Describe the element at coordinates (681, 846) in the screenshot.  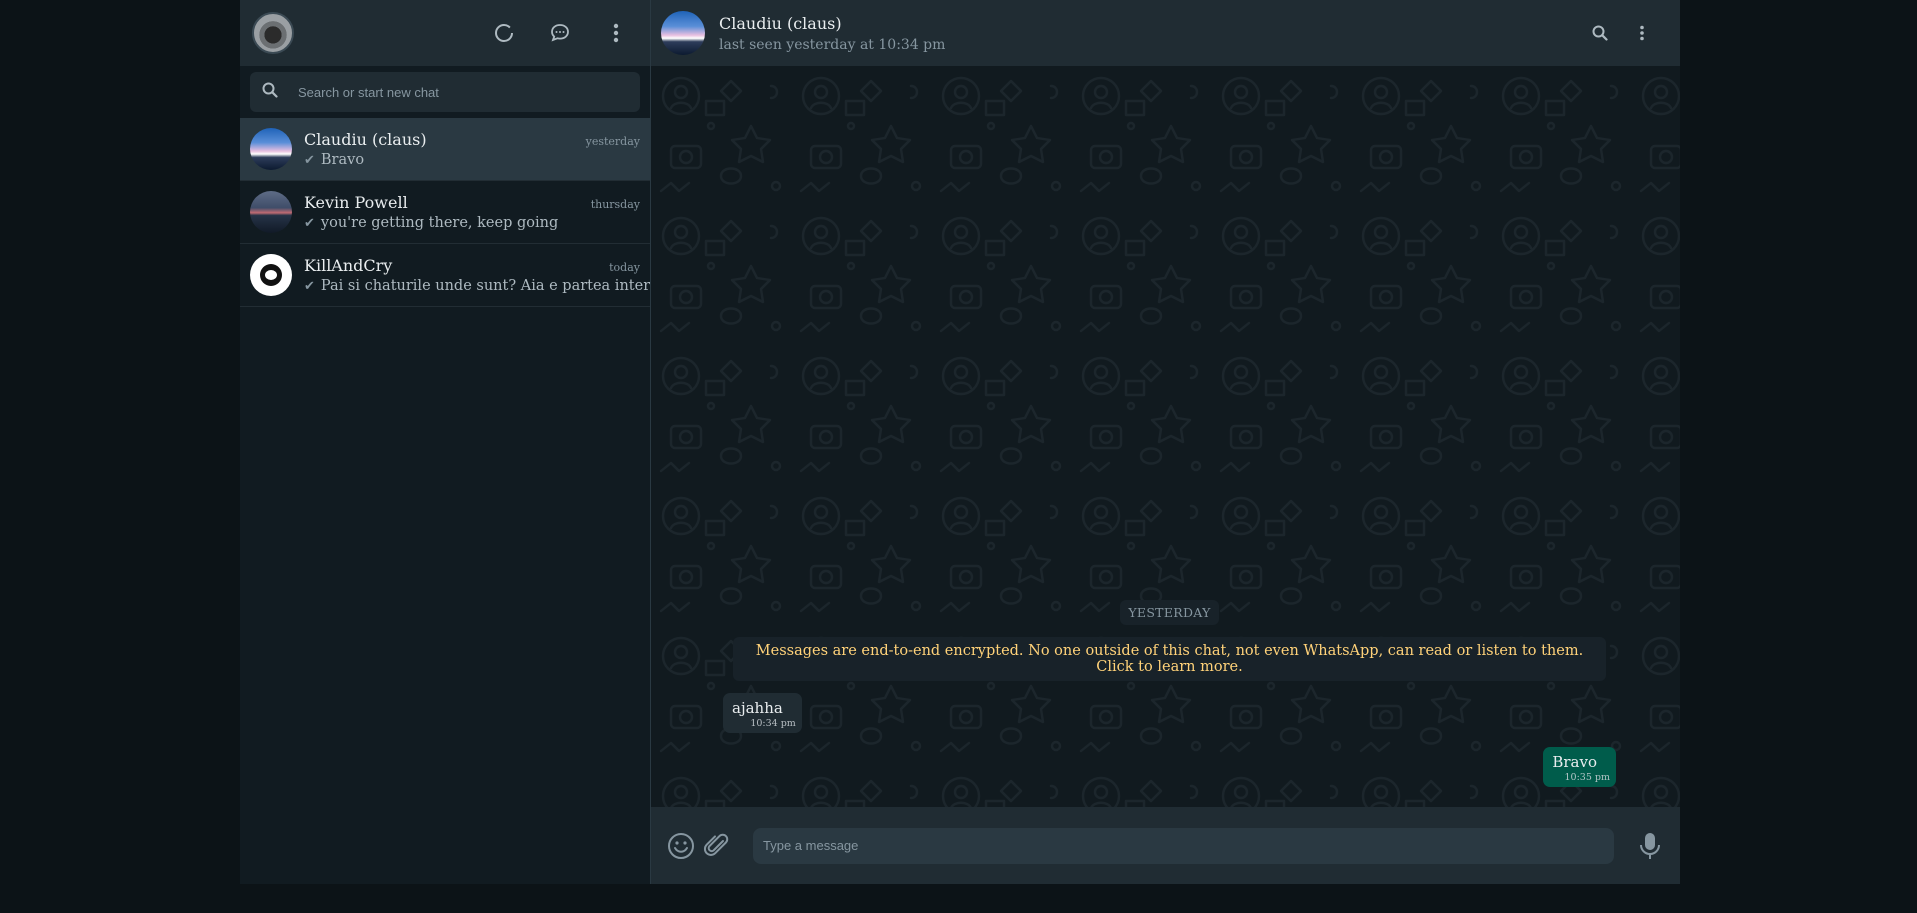
I see `emoji-icon` at that location.